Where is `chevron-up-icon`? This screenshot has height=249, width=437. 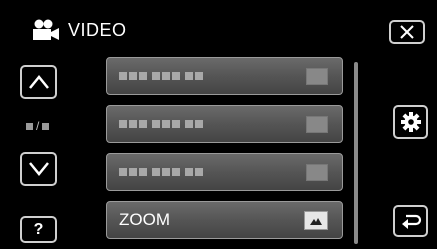 chevron-up-icon is located at coordinates (38, 82).